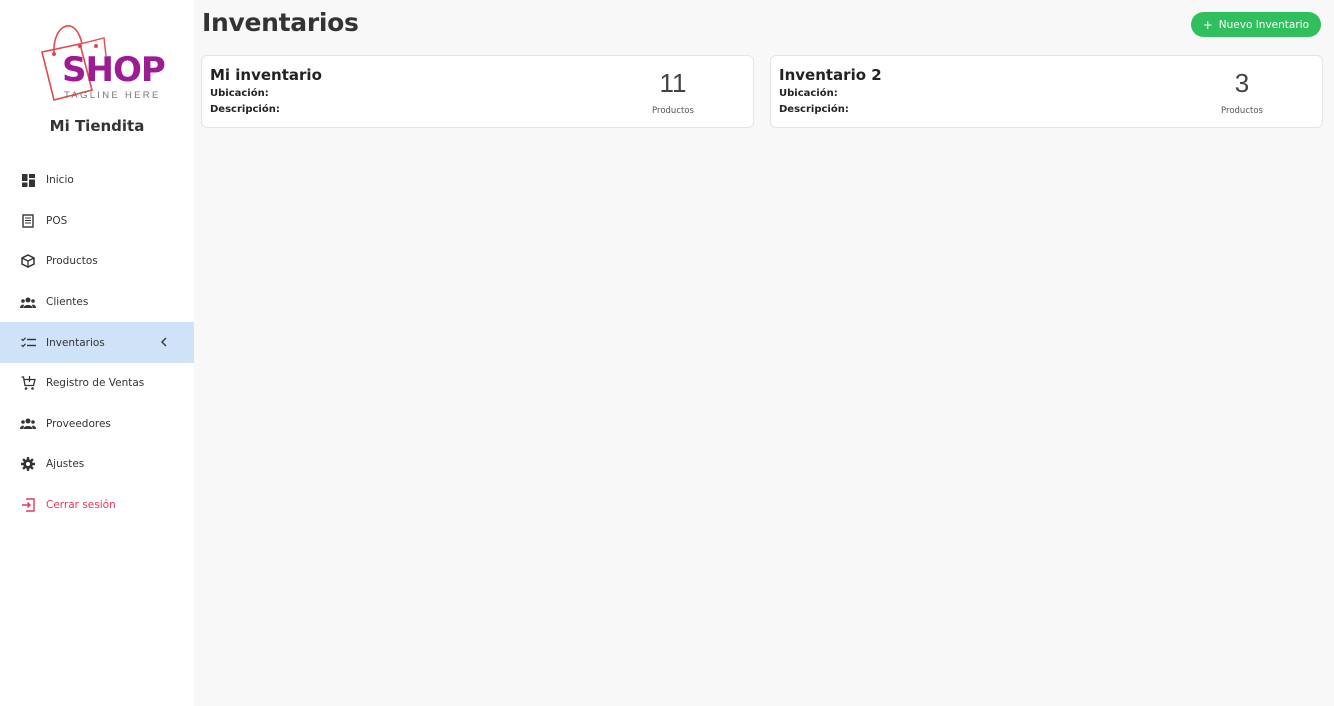  What do you see at coordinates (97, 464) in the screenshot?
I see `sidebar-item-ajustes: Ajustes` at bounding box center [97, 464].